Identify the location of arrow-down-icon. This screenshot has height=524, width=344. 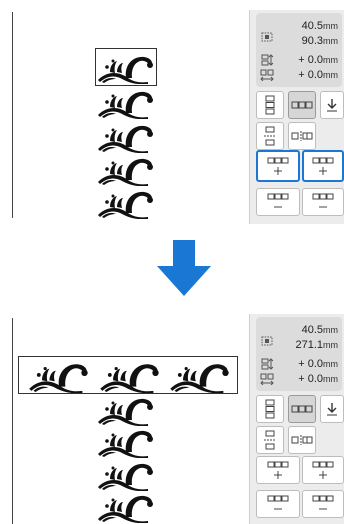
(184, 268).